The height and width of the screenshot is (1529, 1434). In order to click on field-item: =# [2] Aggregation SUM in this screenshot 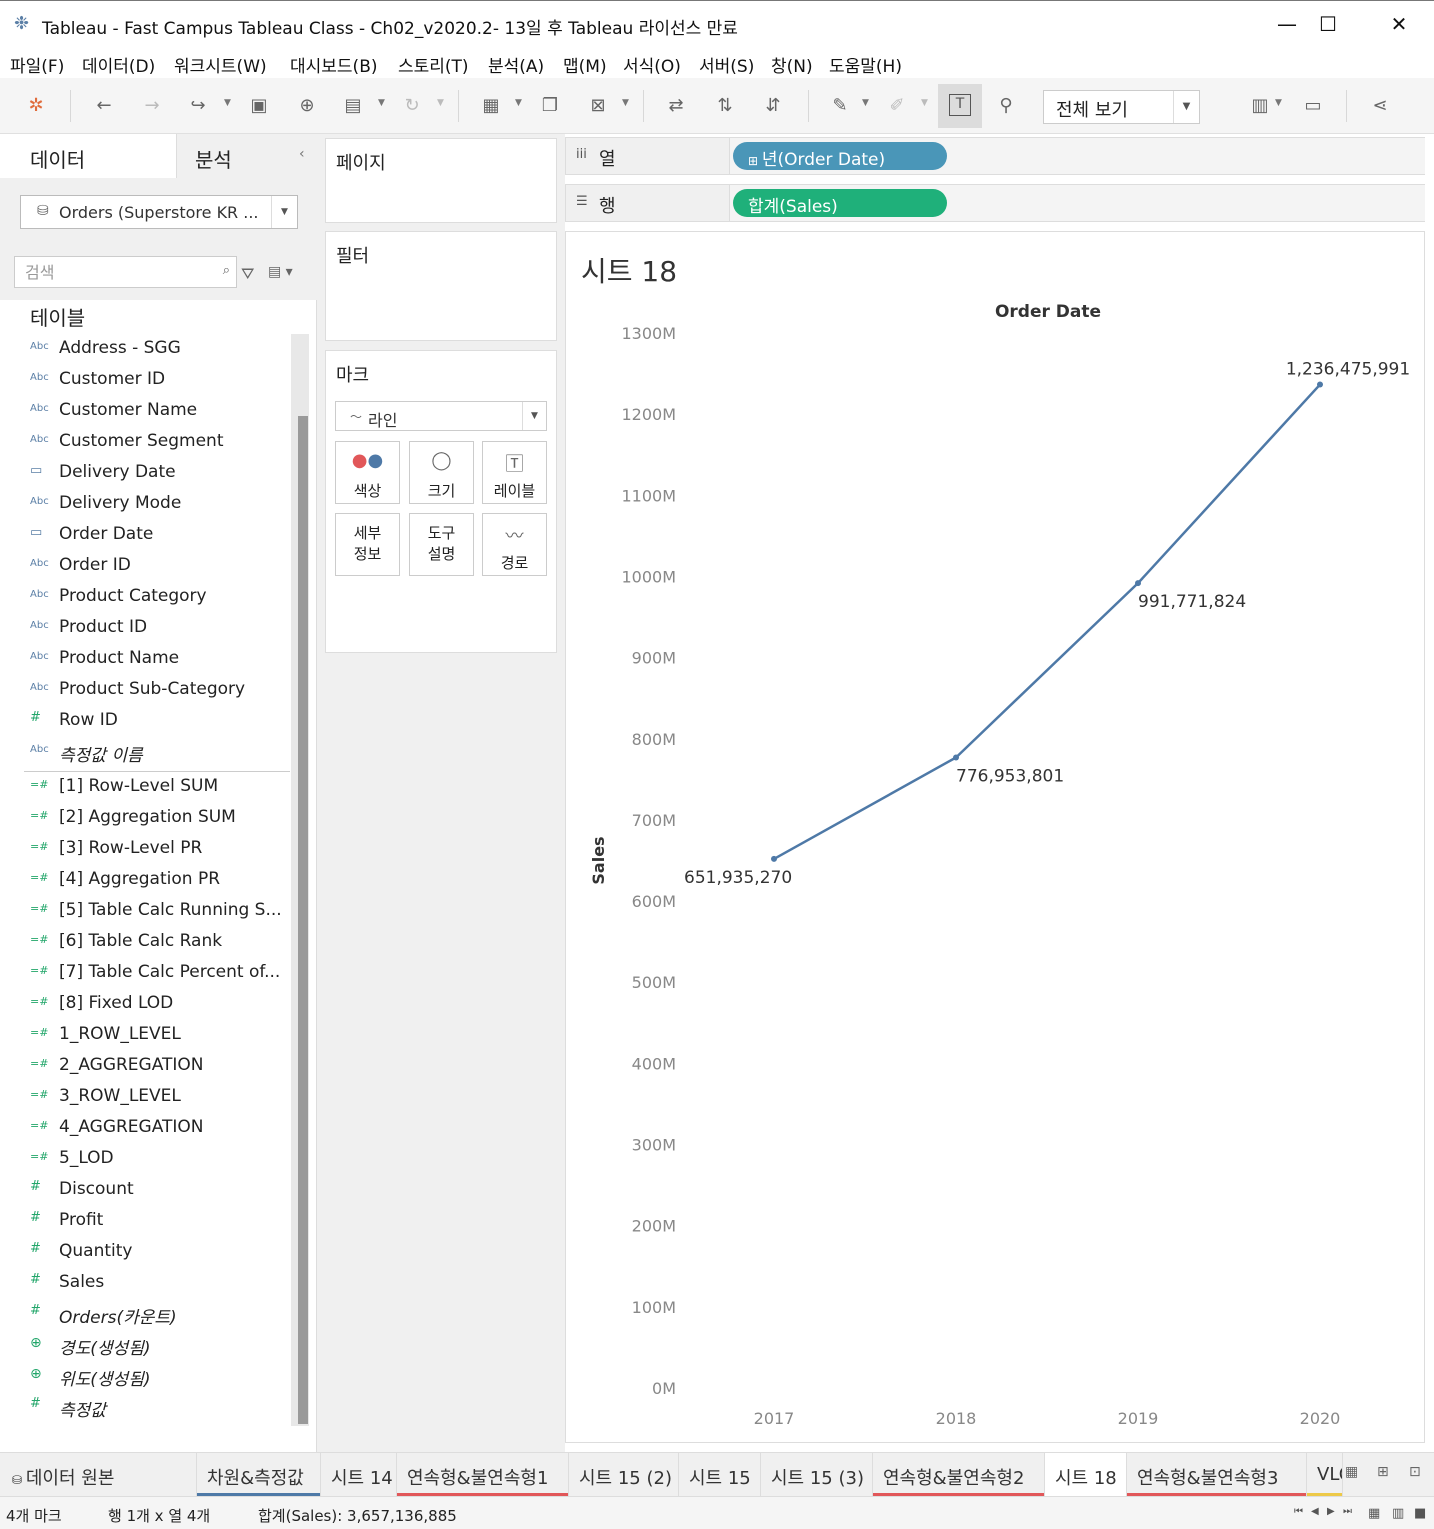, I will do `click(145, 818)`.